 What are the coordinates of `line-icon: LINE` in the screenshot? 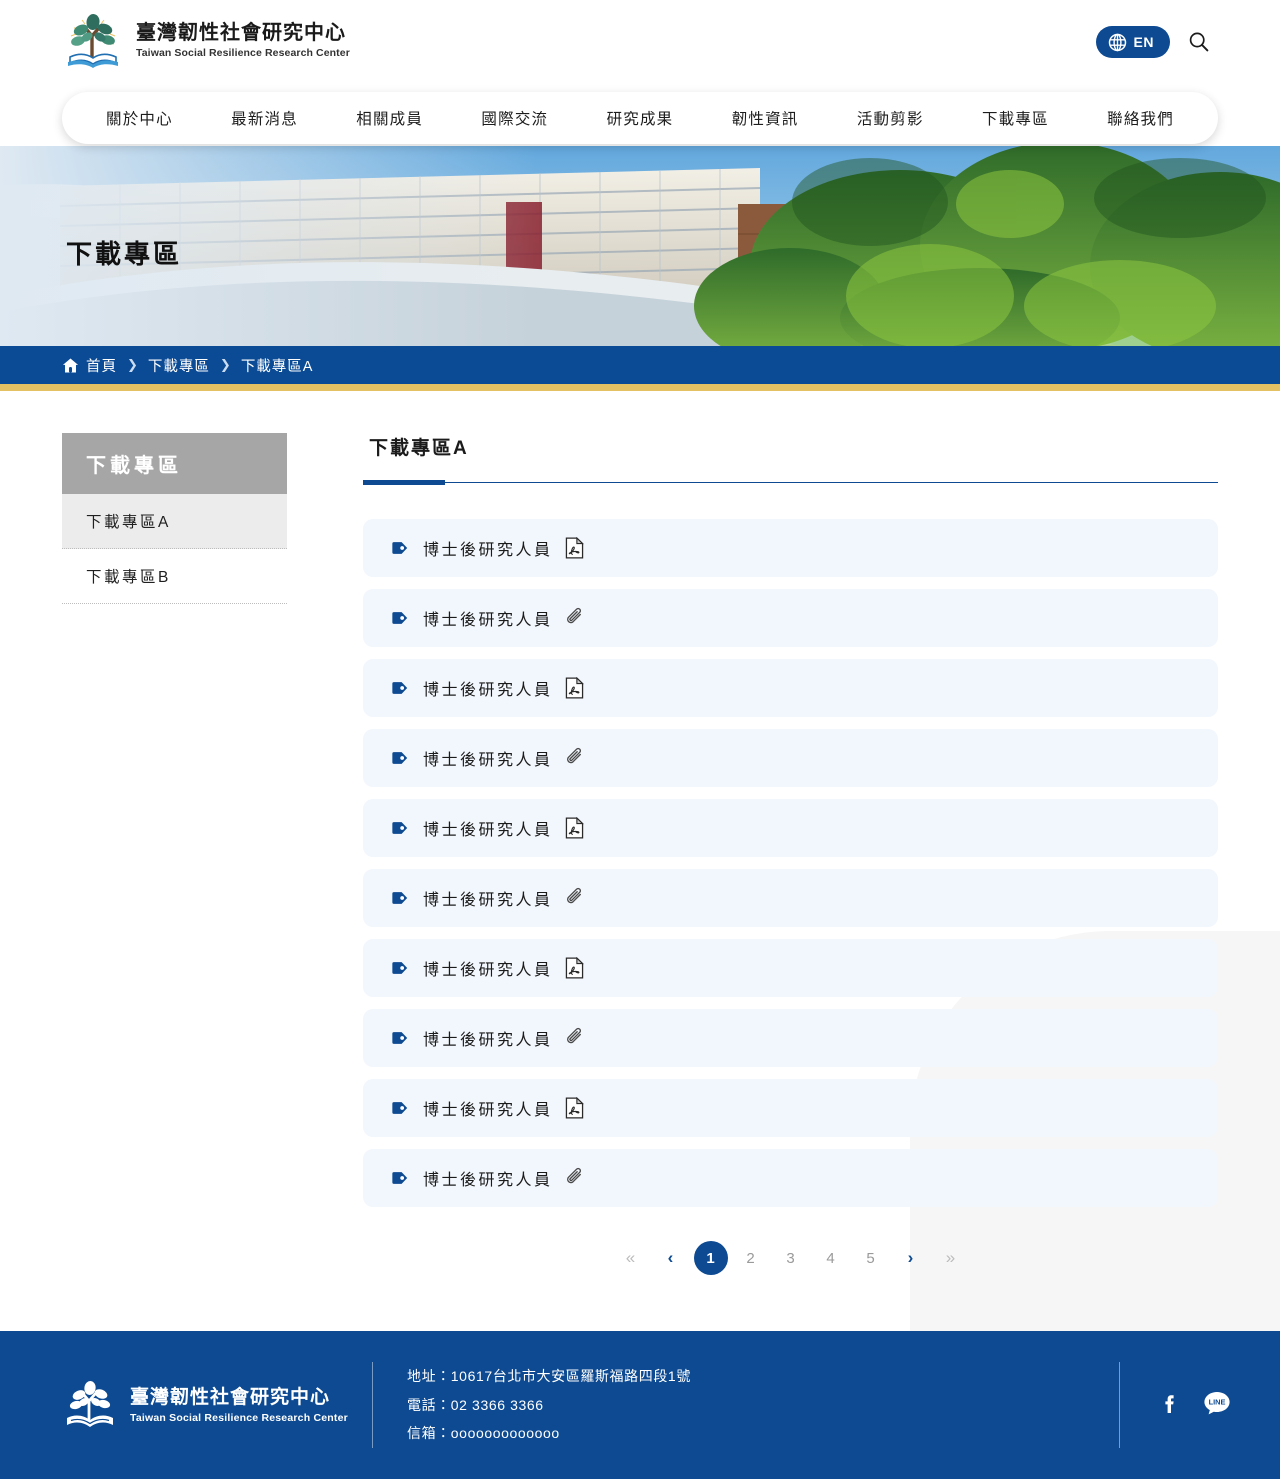 It's located at (1217, 1402).